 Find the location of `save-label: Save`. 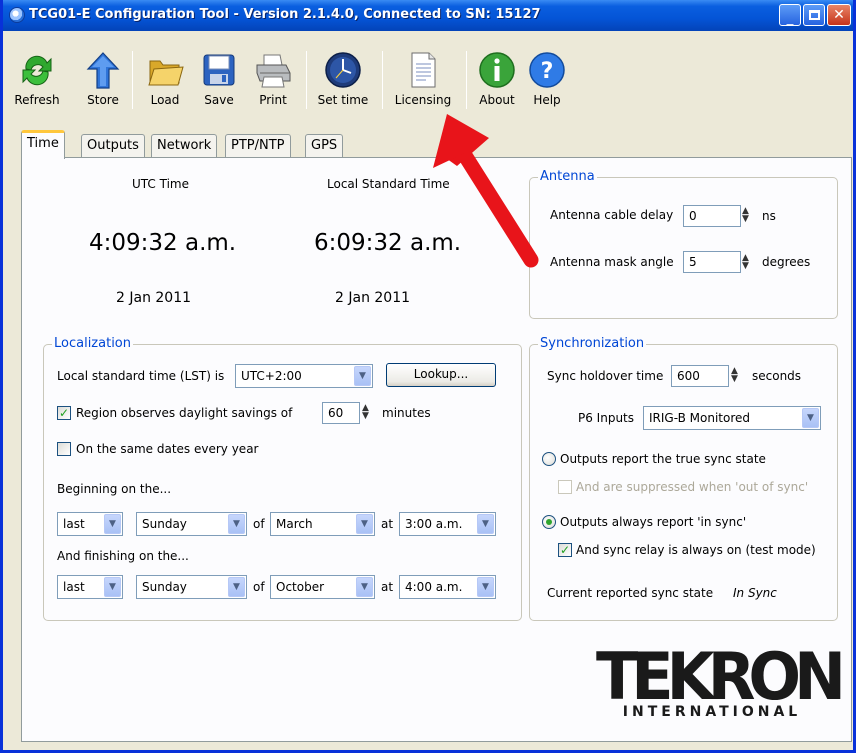

save-label: Save is located at coordinates (219, 100).